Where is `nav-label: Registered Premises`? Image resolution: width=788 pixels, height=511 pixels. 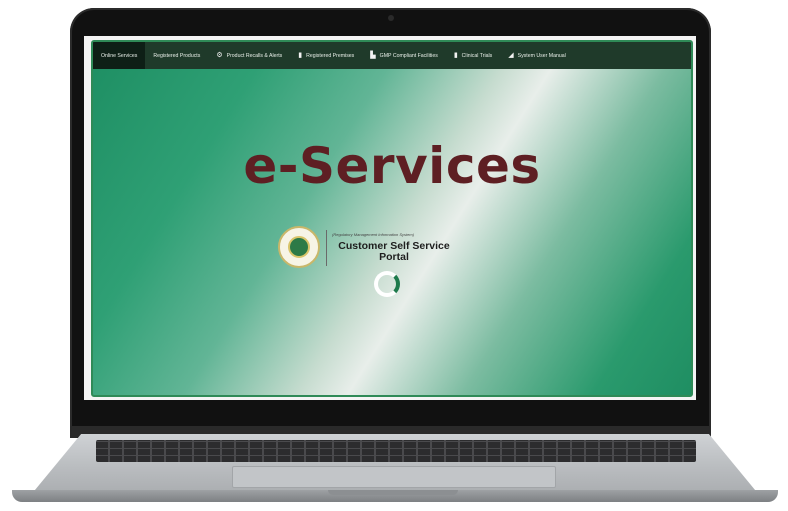
nav-label: Registered Premises is located at coordinates (330, 55).